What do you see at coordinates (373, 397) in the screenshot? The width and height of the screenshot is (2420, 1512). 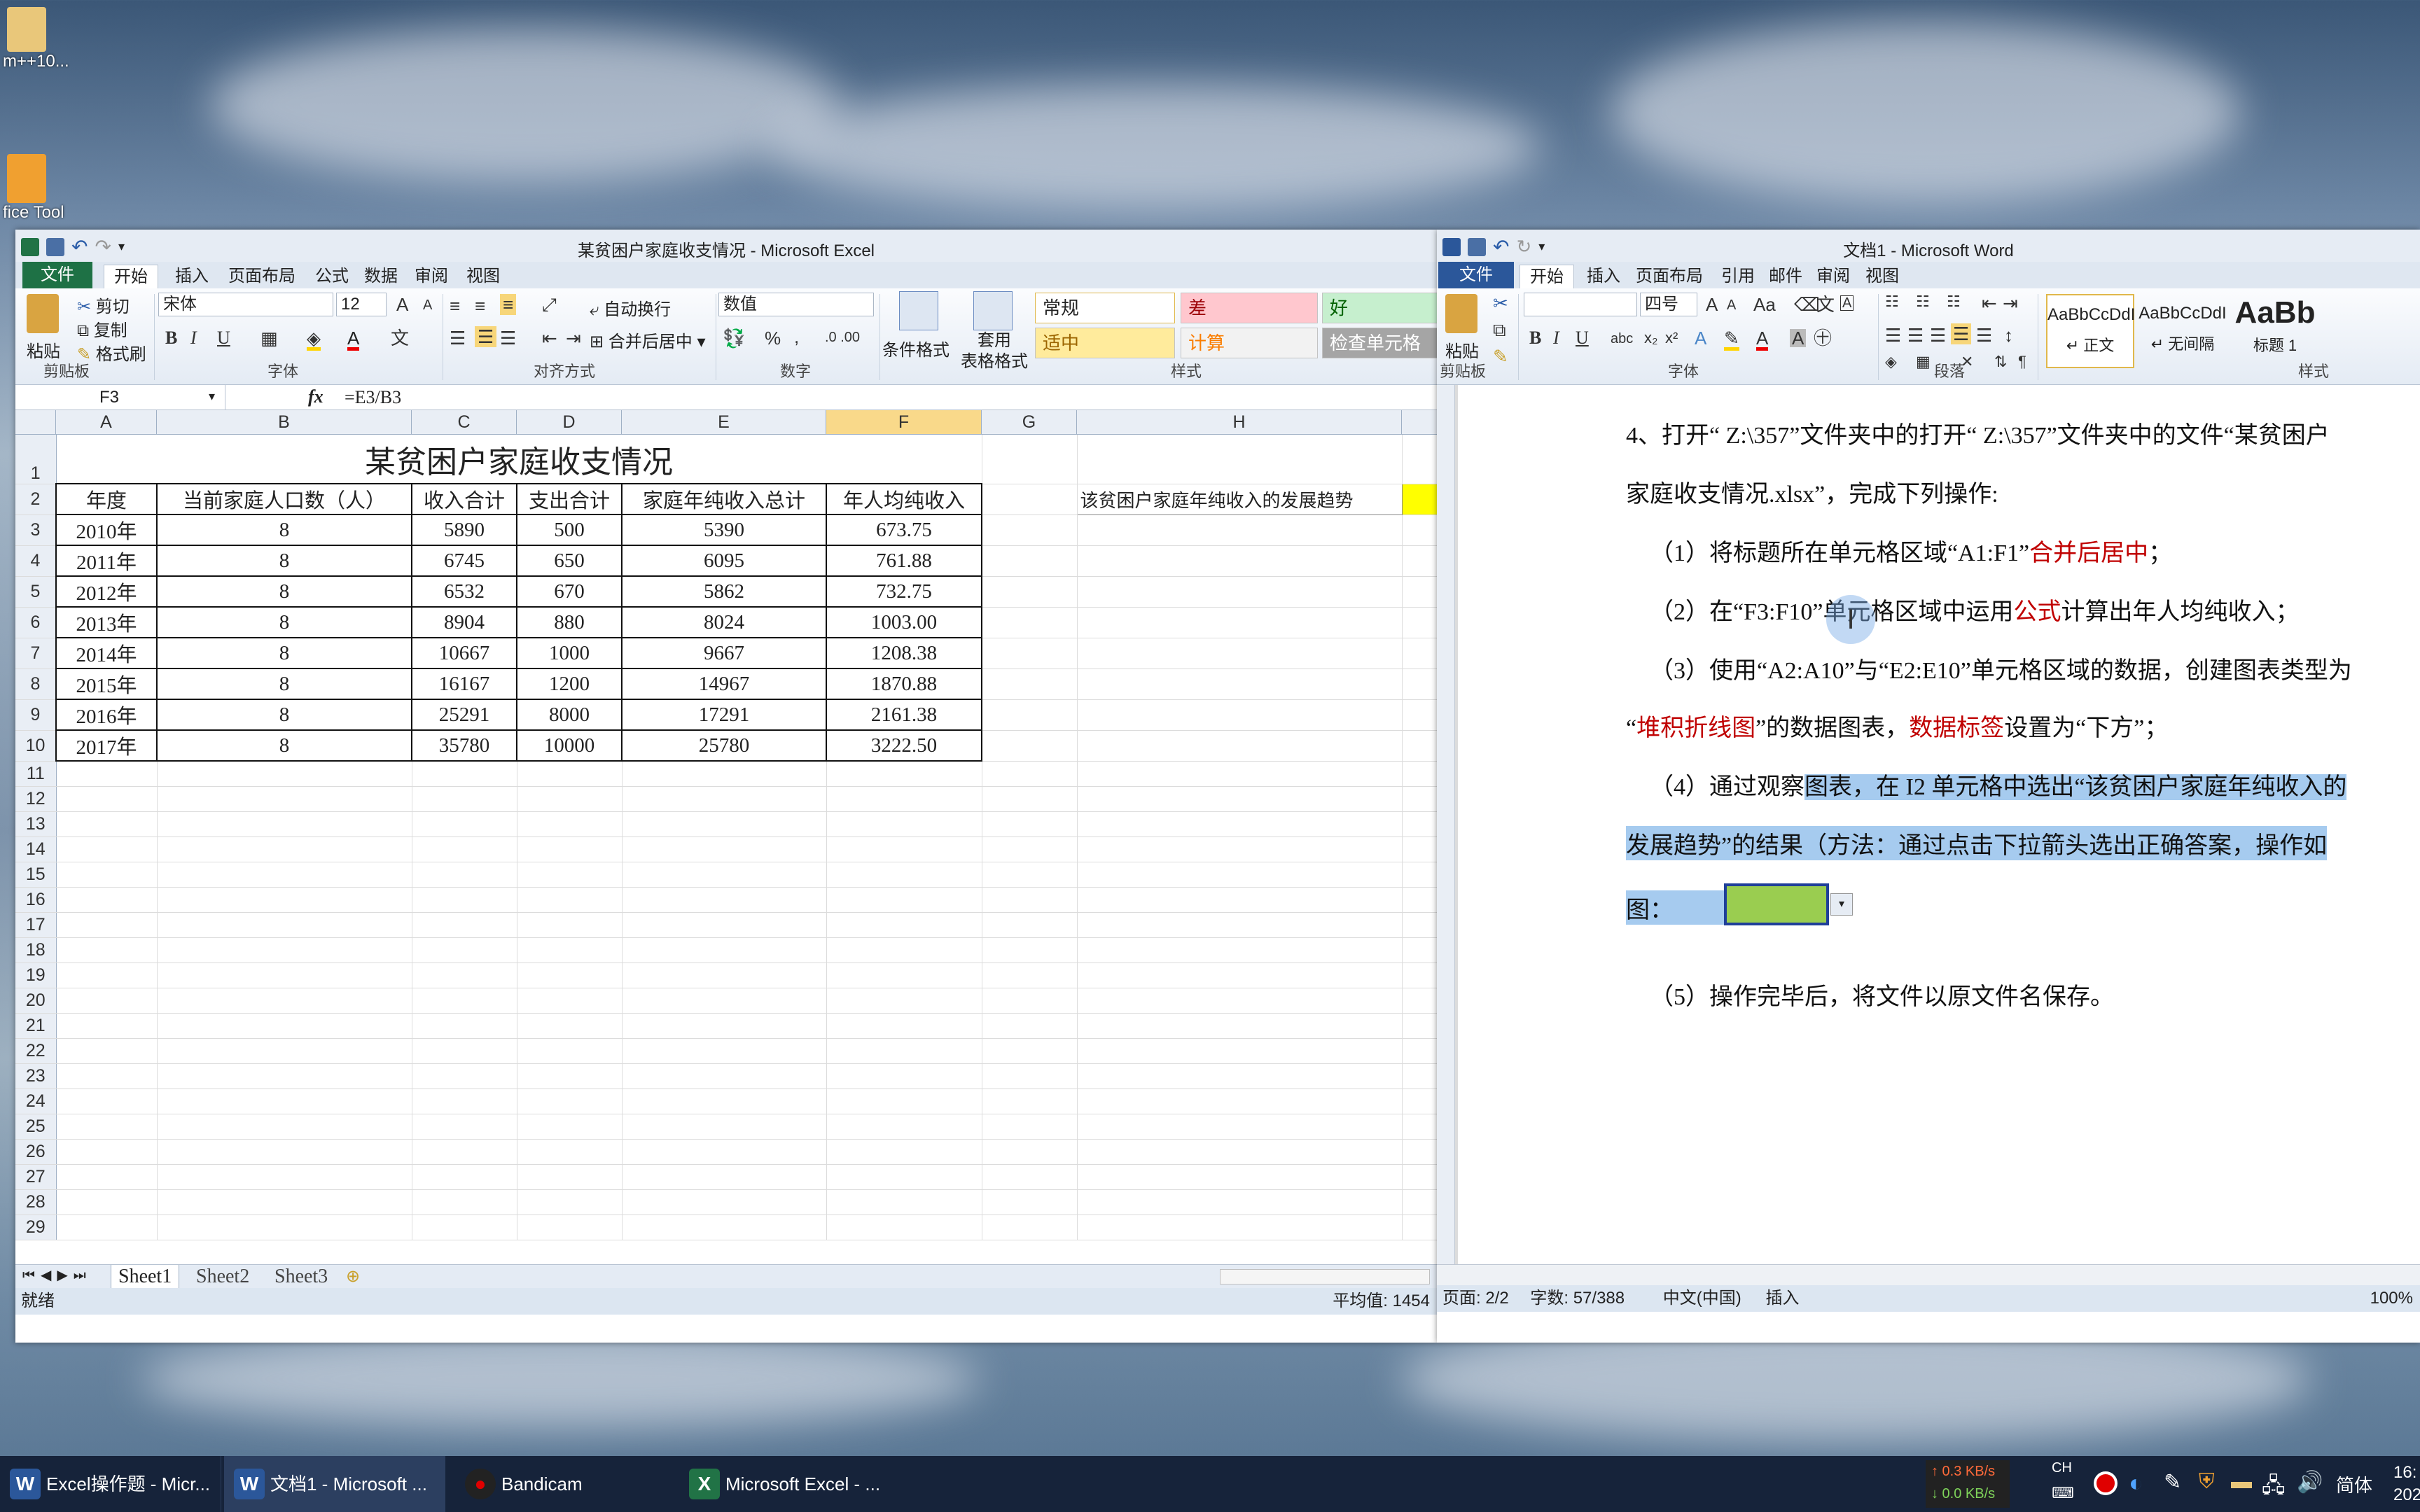 I see `formula-input: =E3/B3` at bounding box center [373, 397].